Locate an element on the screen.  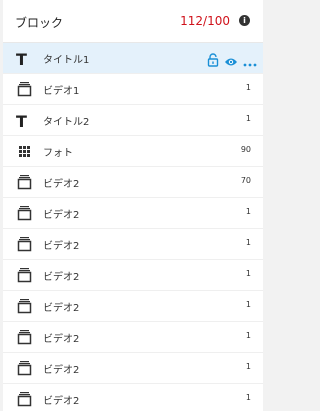
block-row: T タイトル2 1 is located at coordinates (133, 120).